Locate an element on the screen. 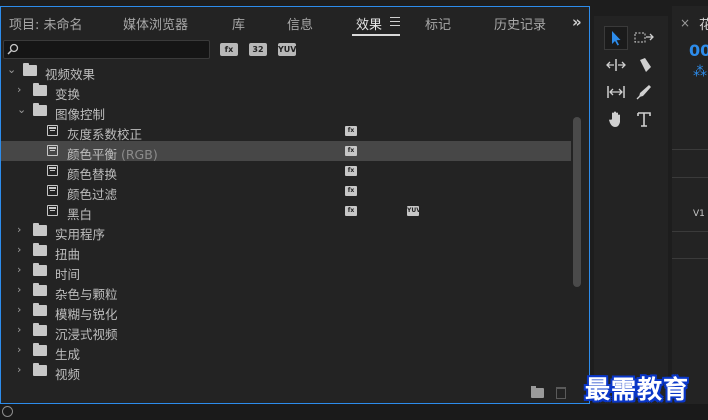  tree-scrollbar is located at coordinates (577, 226).